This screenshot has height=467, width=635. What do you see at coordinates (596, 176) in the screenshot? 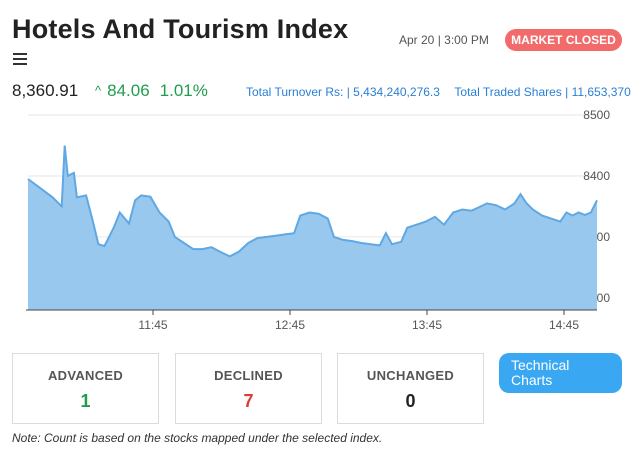
I see `y-tick-label: 8400` at bounding box center [596, 176].